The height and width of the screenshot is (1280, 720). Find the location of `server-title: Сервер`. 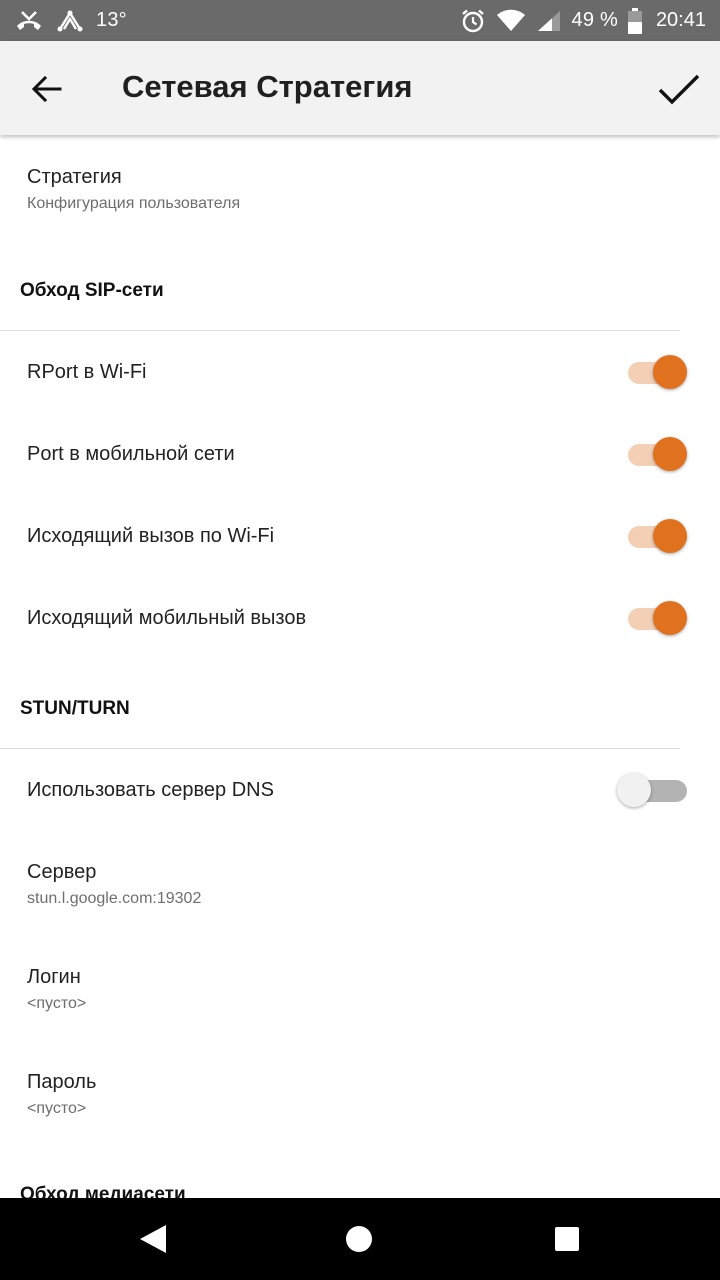

server-title: Сервер is located at coordinates (62, 872).